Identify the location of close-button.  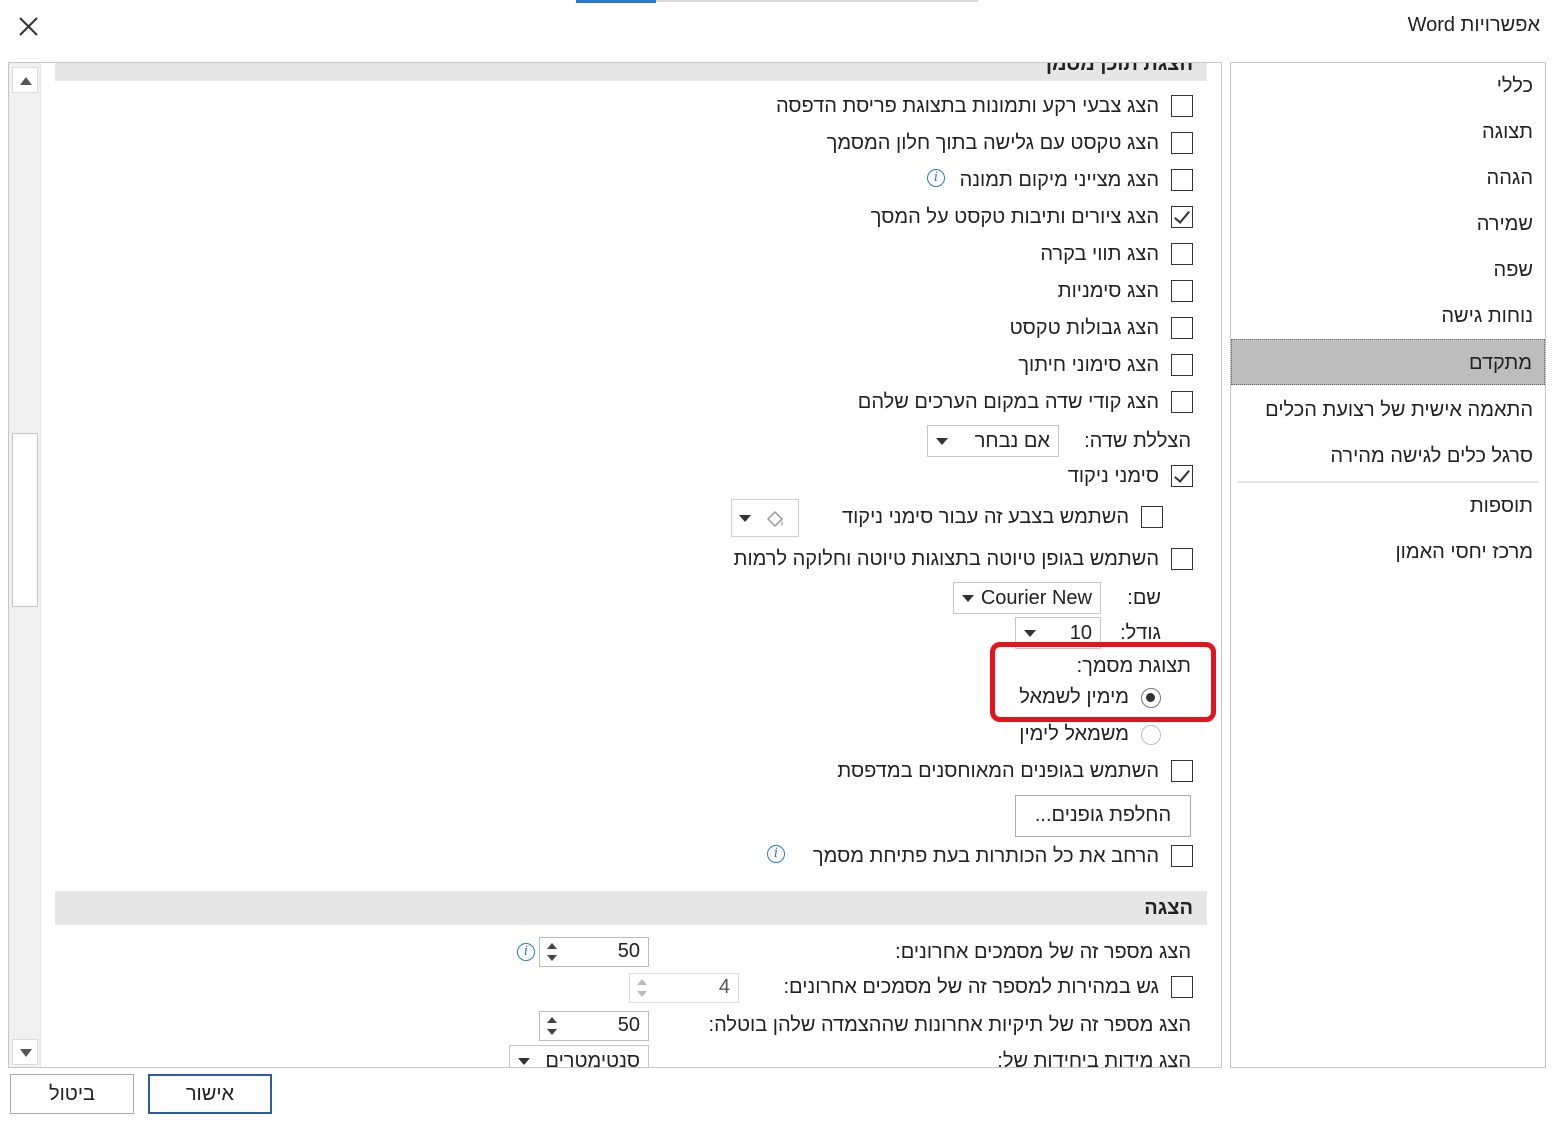
(28, 26).